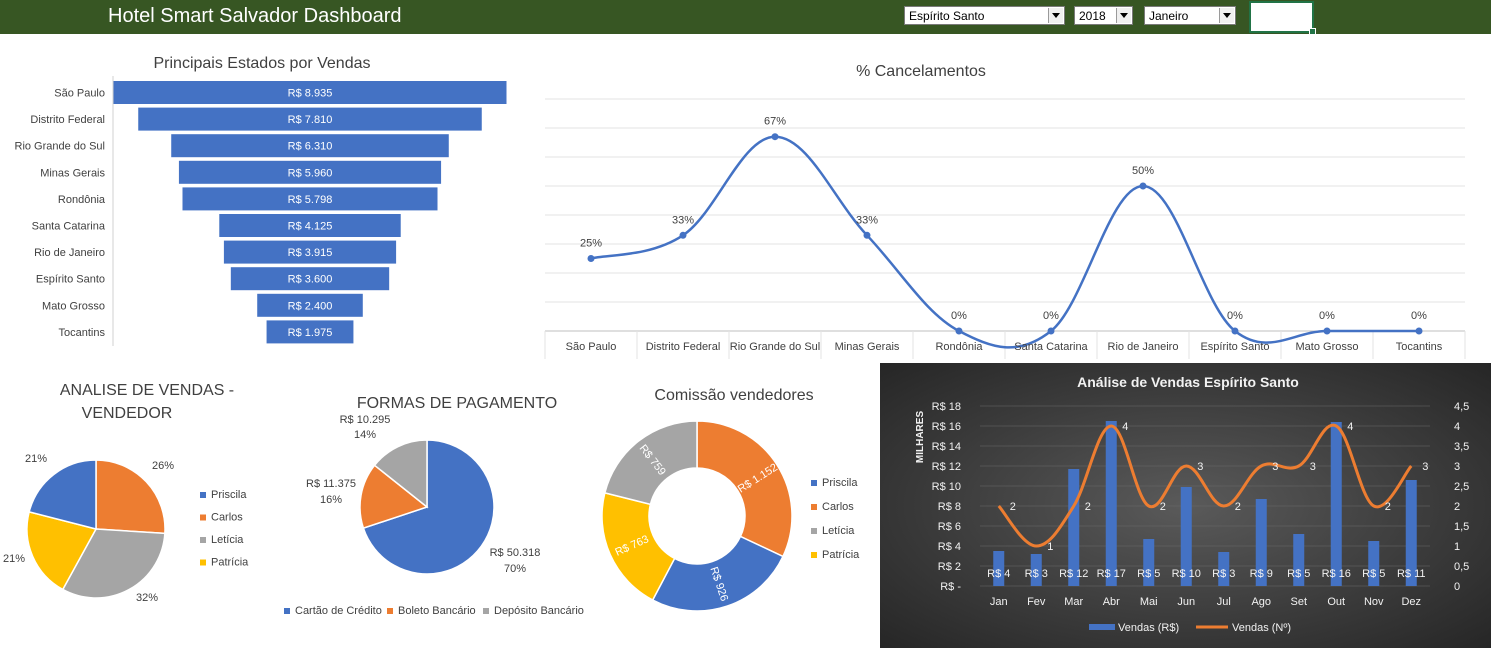  What do you see at coordinates (1190, 15) in the screenshot?
I see `month-dropdown: Janeiro` at bounding box center [1190, 15].